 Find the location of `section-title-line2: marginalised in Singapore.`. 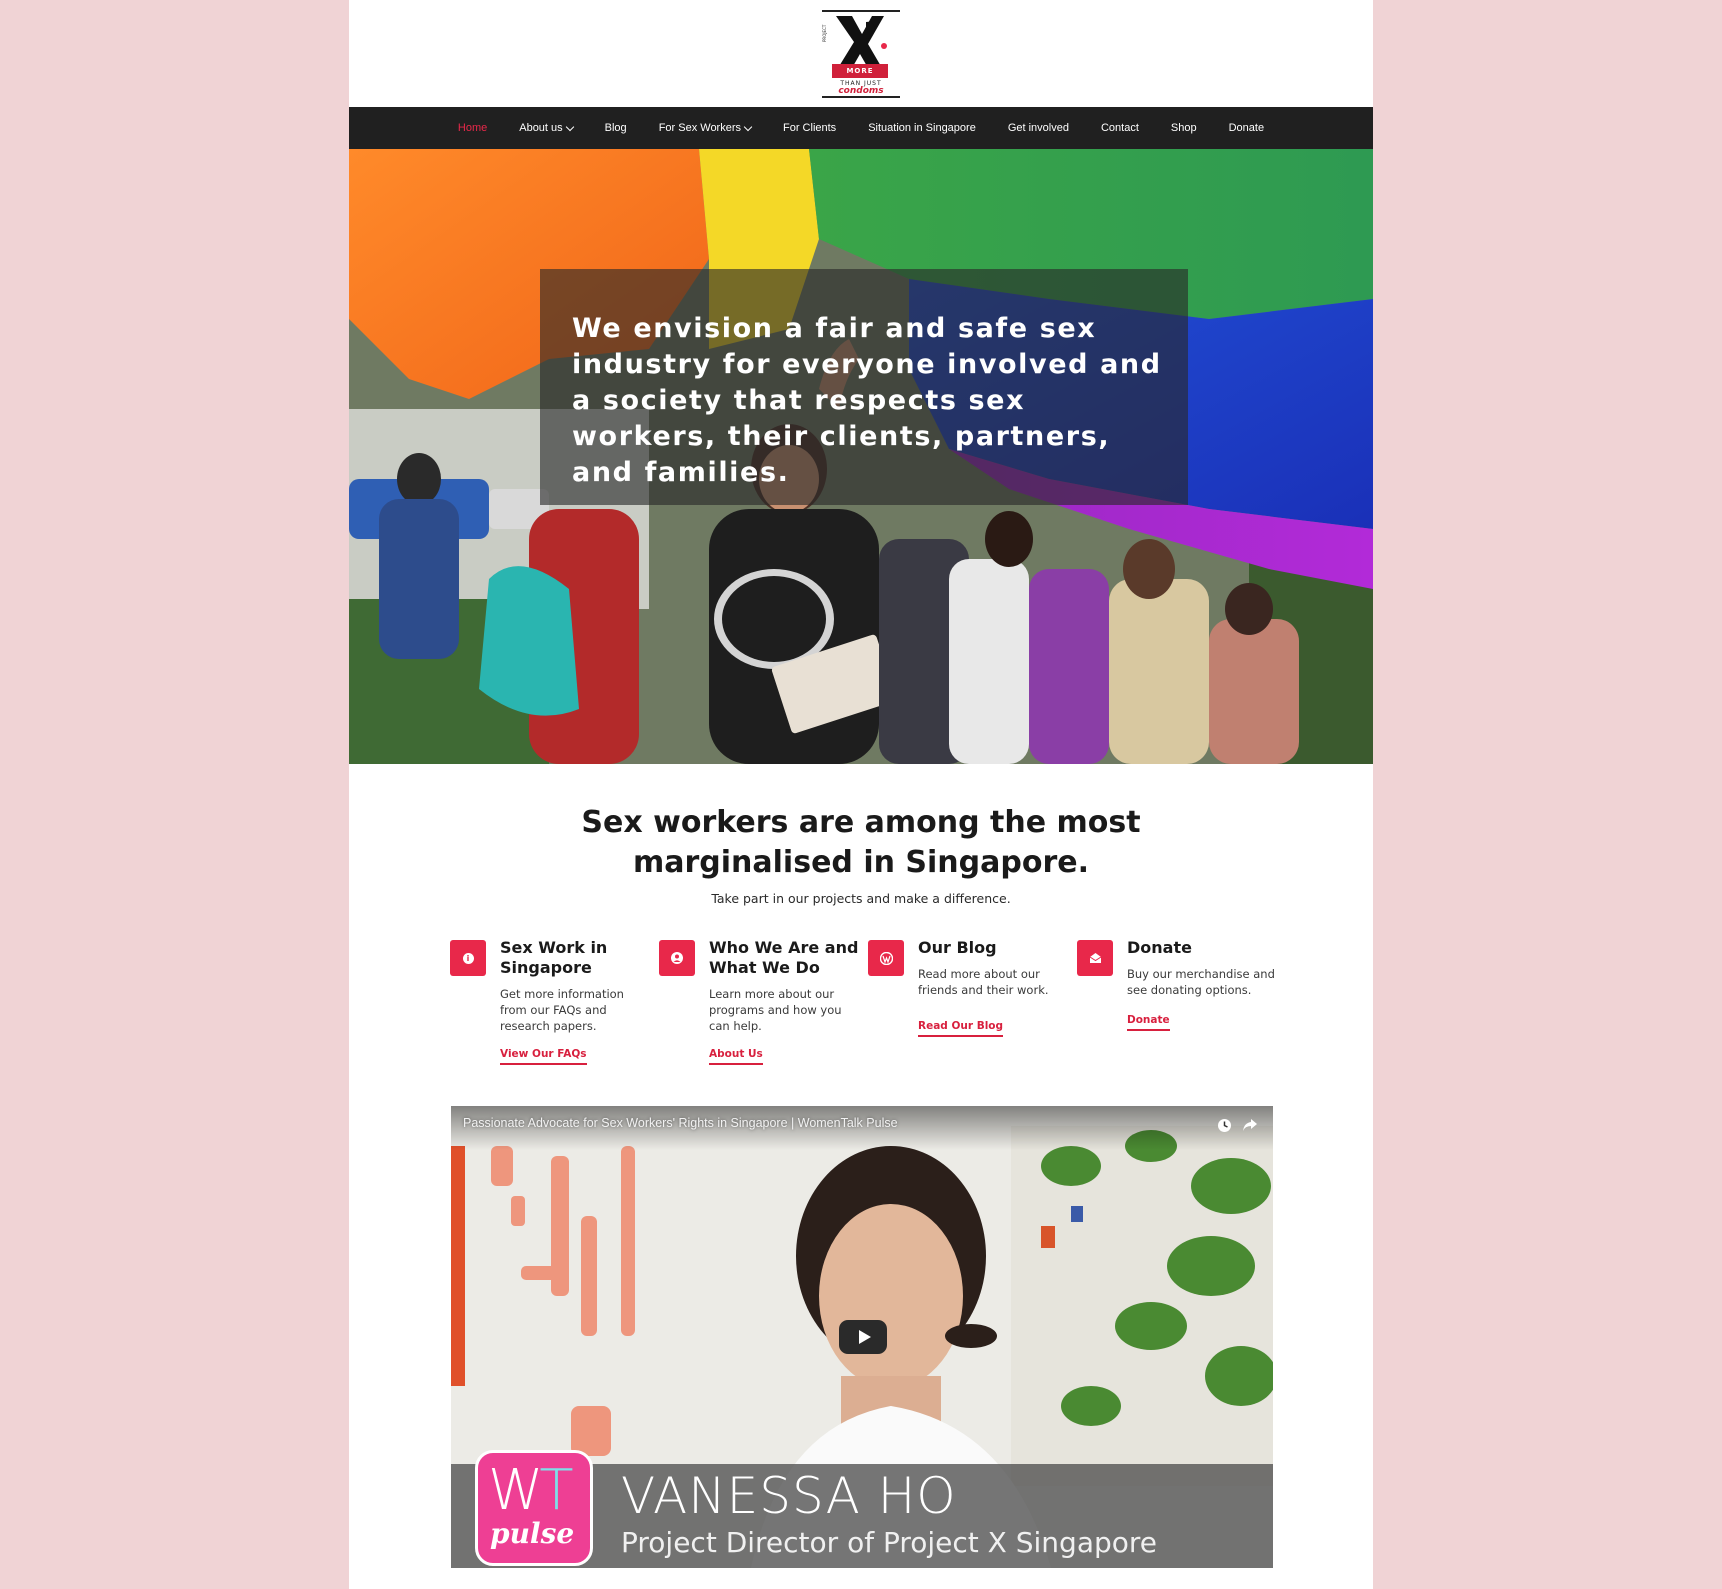

section-title-line2: marginalised in Singapore. is located at coordinates (861, 862).